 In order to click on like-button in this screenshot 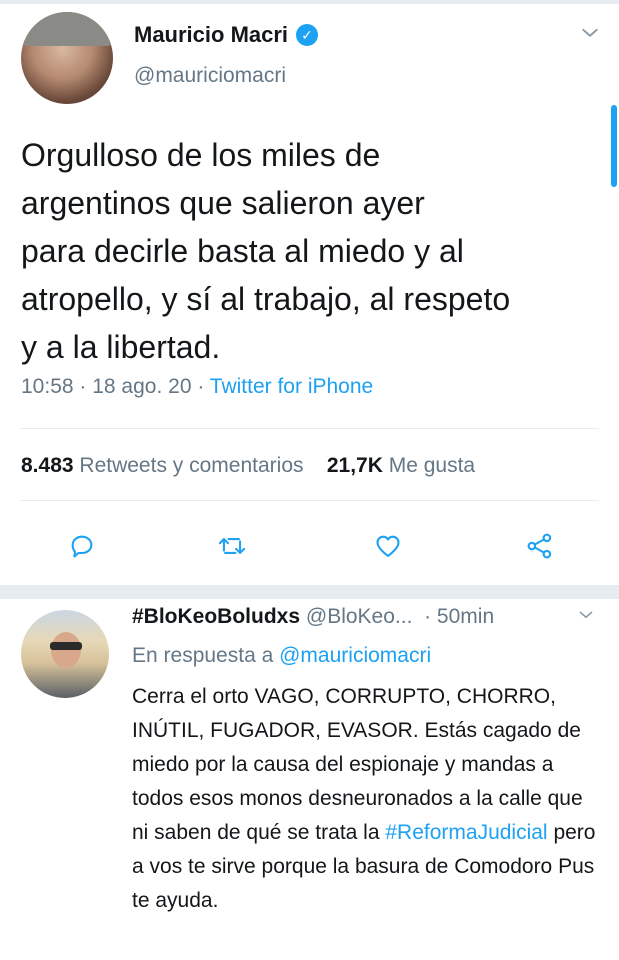, I will do `click(388, 546)`.